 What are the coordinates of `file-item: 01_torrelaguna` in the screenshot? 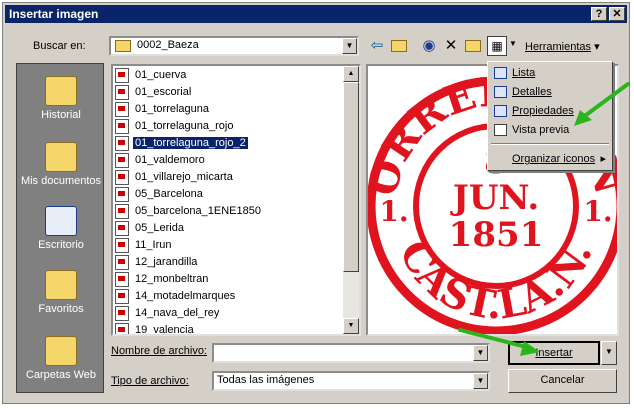 It's located at (163, 109).